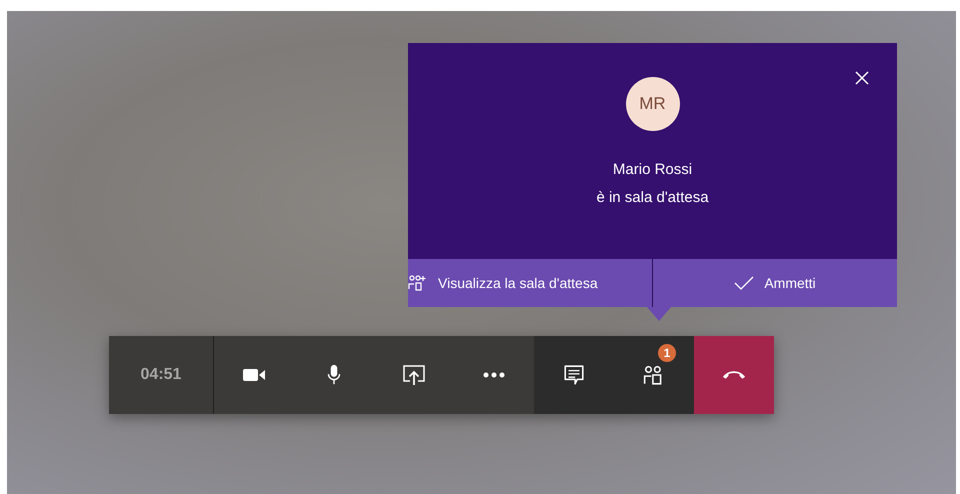  I want to click on avatar: MR, so click(653, 104).